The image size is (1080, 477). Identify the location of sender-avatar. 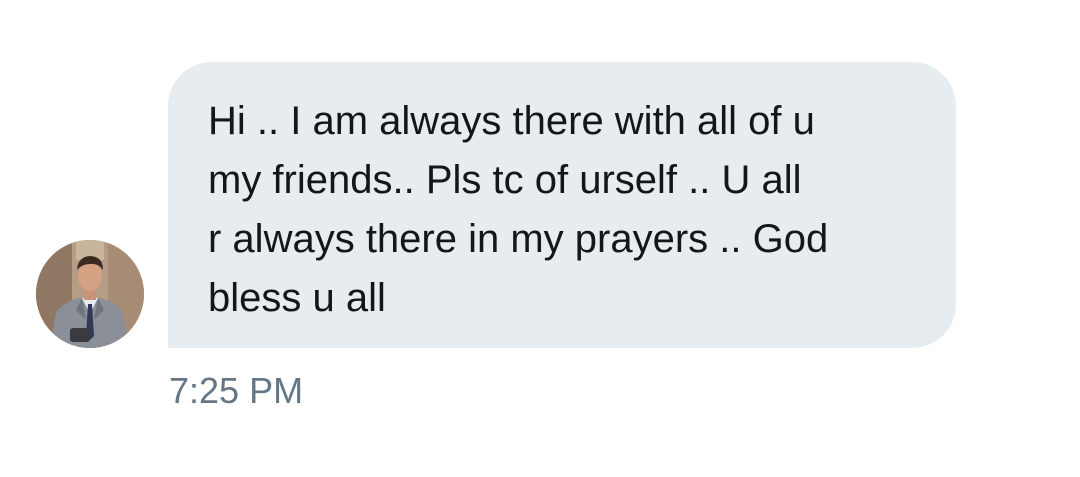
(90, 294).